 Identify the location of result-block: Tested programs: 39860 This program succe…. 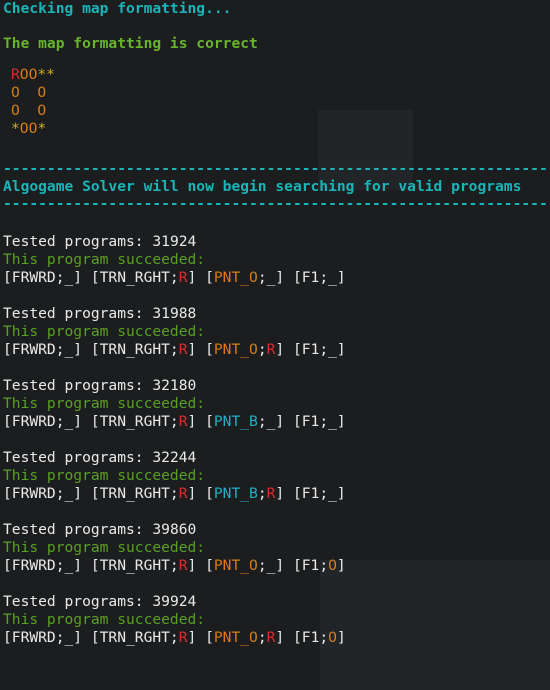
(276, 548).